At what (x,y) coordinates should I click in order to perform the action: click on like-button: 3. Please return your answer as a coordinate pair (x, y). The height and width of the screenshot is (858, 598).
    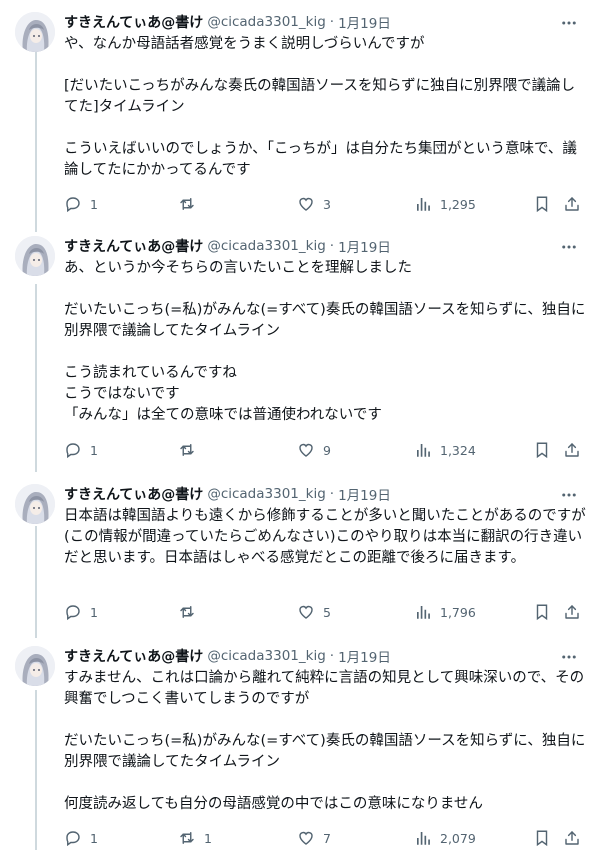
    Looking at the image, I should click on (314, 204).